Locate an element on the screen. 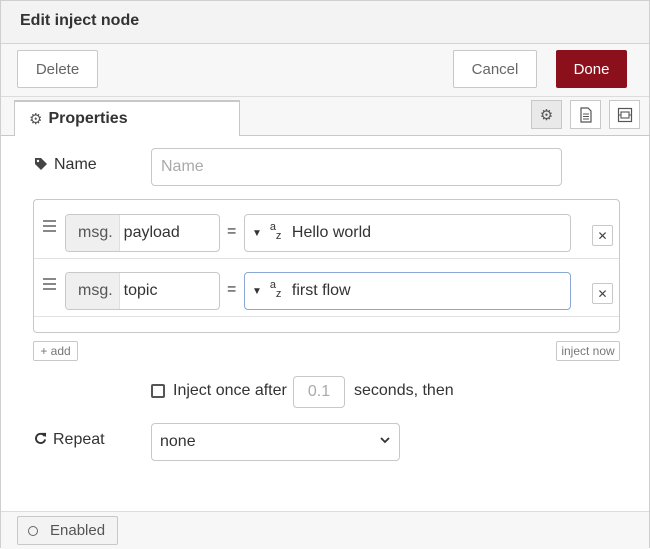 The height and width of the screenshot is (549, 650). tag-icon is located at coordinates (41, 165).